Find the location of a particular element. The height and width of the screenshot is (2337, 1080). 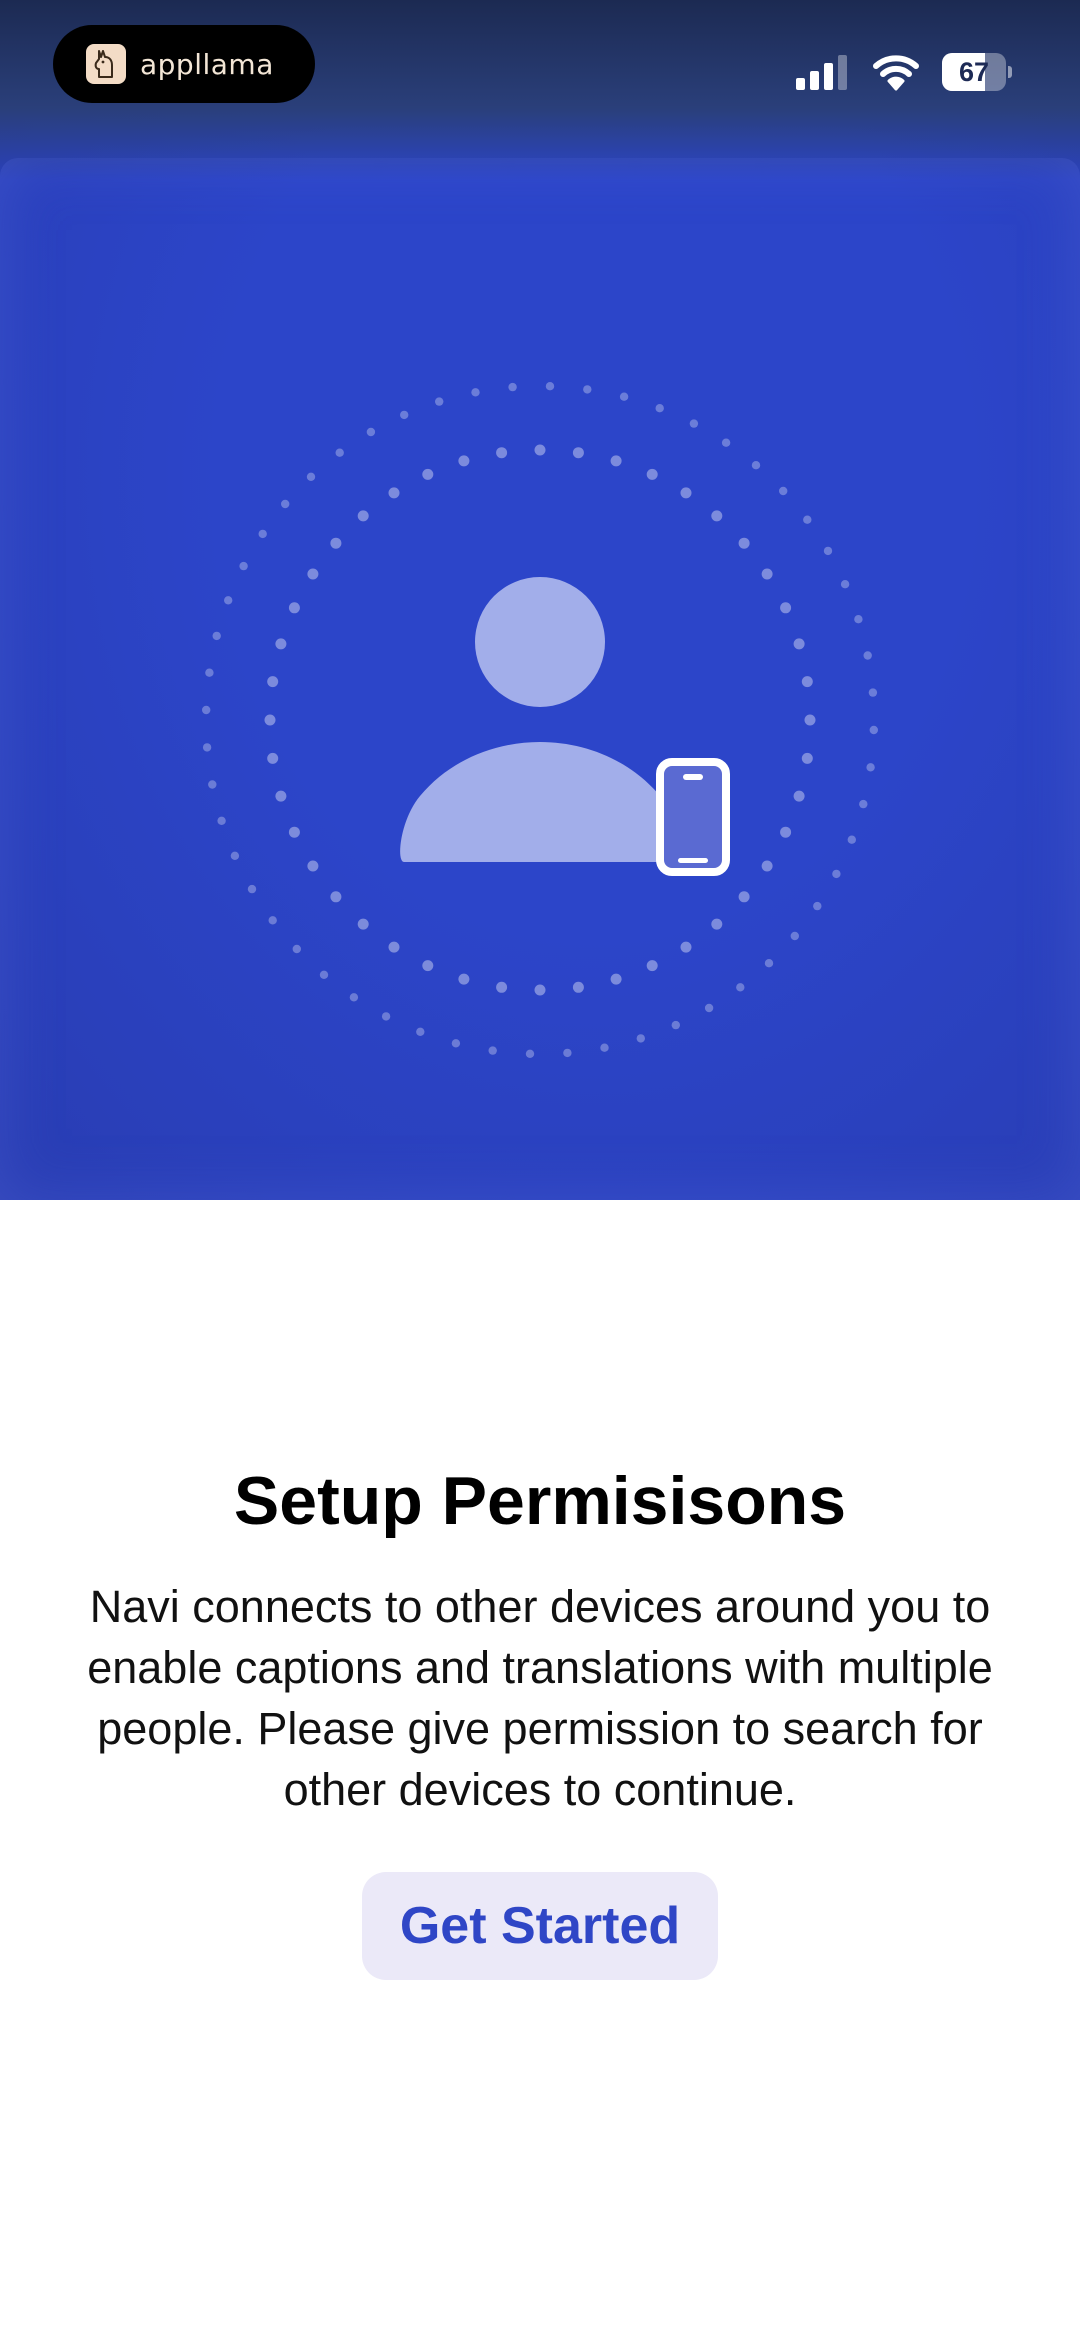

status-icons: 67 is located at coordinates (904, 72).